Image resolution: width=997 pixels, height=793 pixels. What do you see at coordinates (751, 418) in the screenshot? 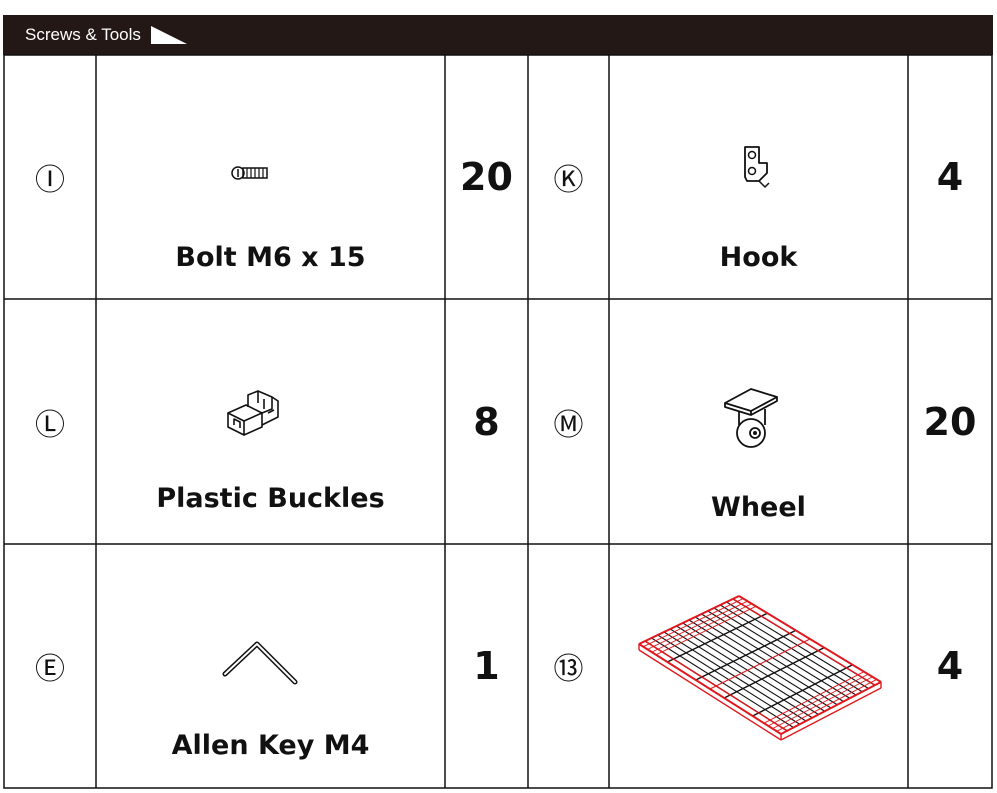
I see `wheel-icon` at bounding box center [751, 418].